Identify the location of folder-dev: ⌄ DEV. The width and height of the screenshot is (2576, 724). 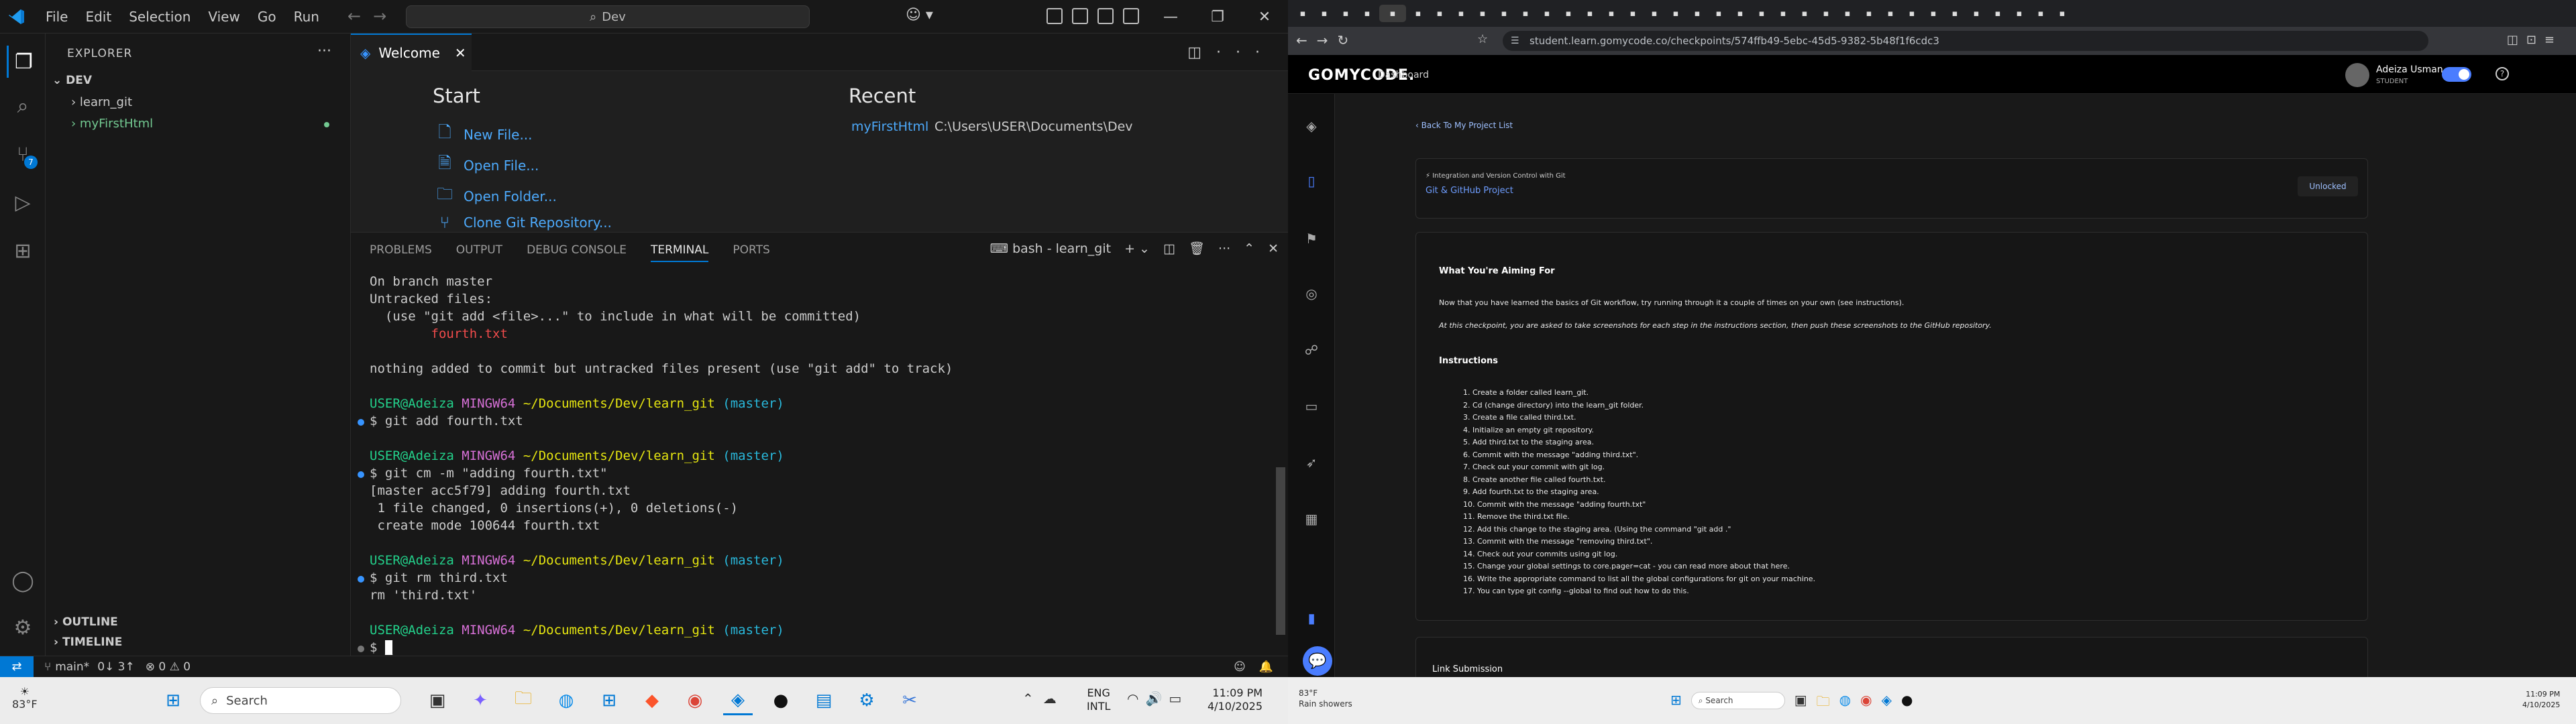
(72, 80).